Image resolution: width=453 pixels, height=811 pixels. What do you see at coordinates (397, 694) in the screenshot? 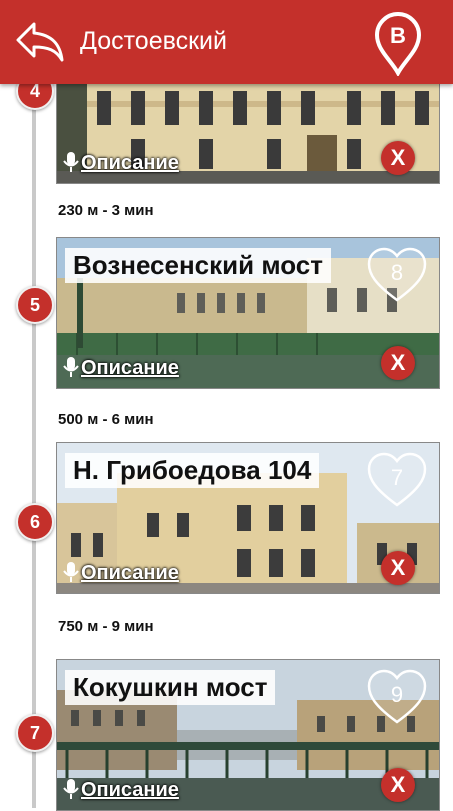
I see `favorite-count: 9` at bounding box center [397, 694].